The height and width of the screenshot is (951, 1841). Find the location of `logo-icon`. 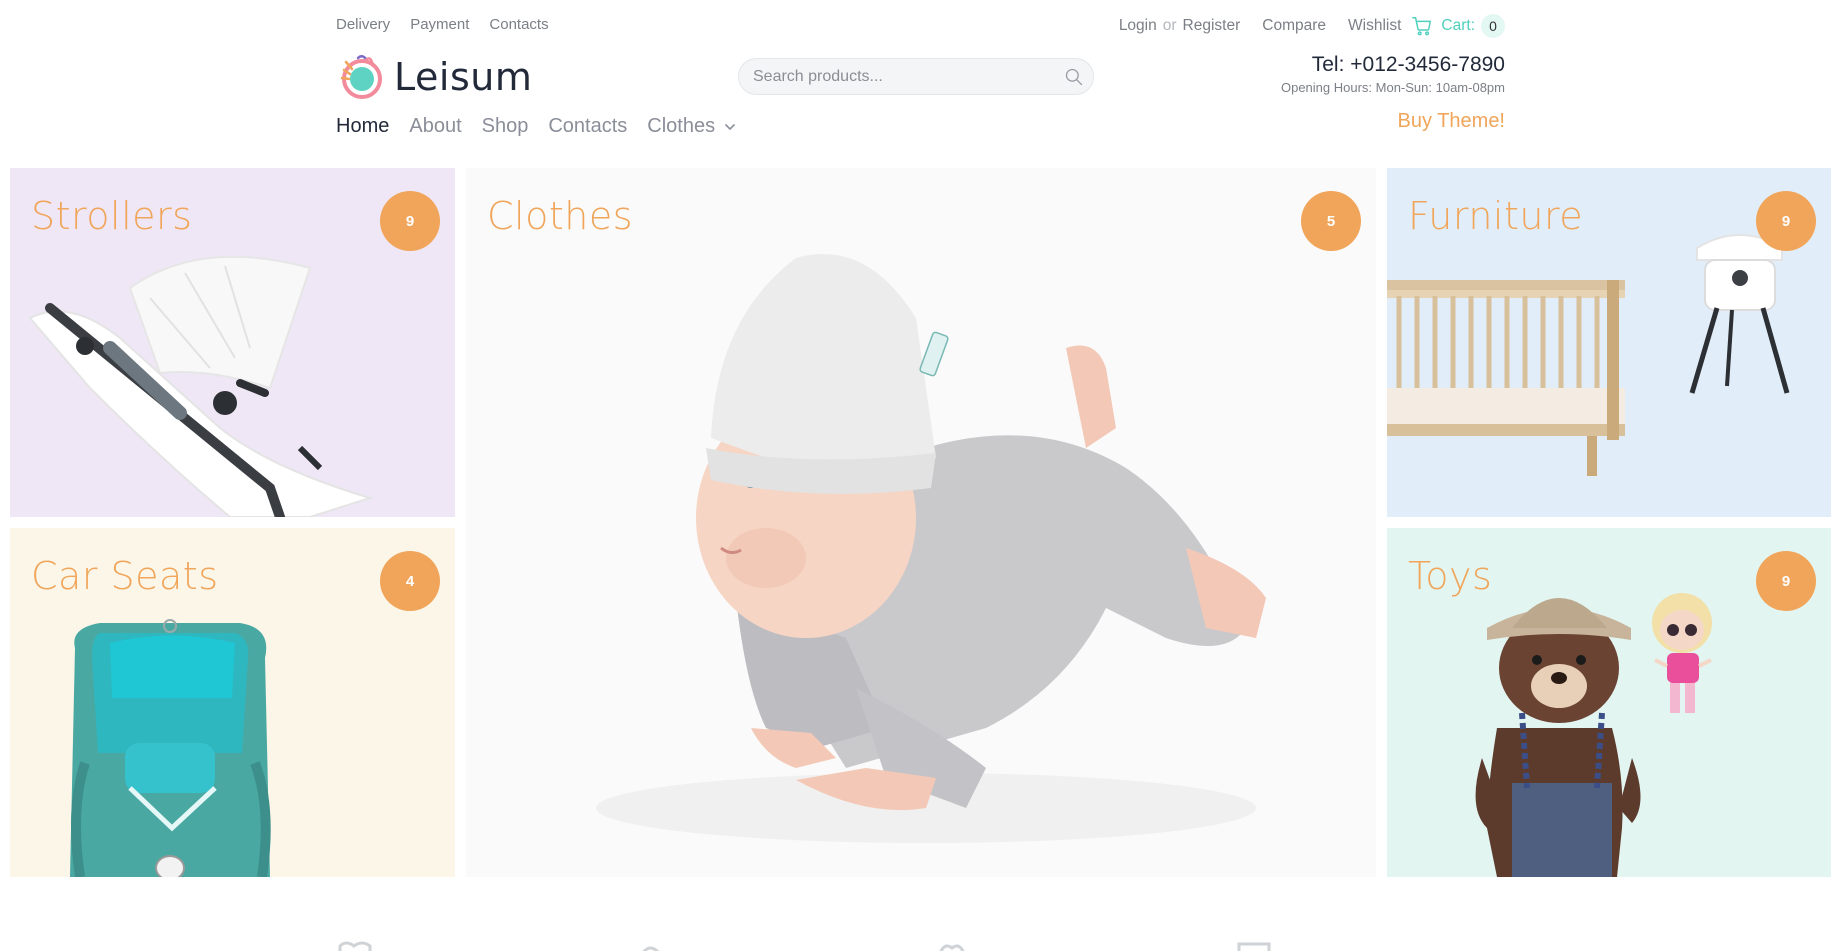

logo-icon is located at coordinates (361, 77).